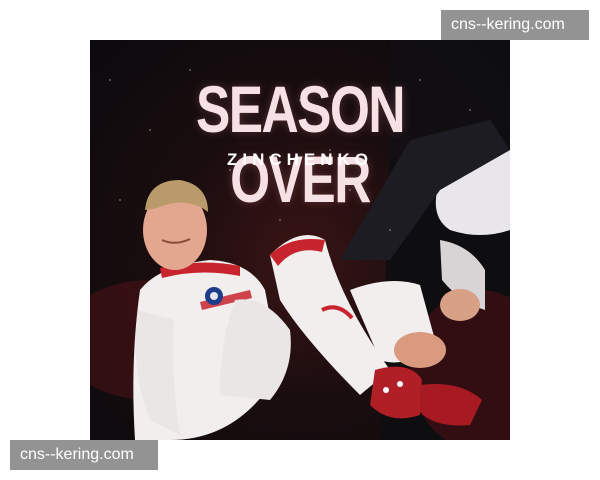 This screenshot has width=600, height=480. What do you see at coordinates (84, 455) in the screenshot?
I see `watermark-bottom: cns--kering.com` at bounding box center [84, 455].